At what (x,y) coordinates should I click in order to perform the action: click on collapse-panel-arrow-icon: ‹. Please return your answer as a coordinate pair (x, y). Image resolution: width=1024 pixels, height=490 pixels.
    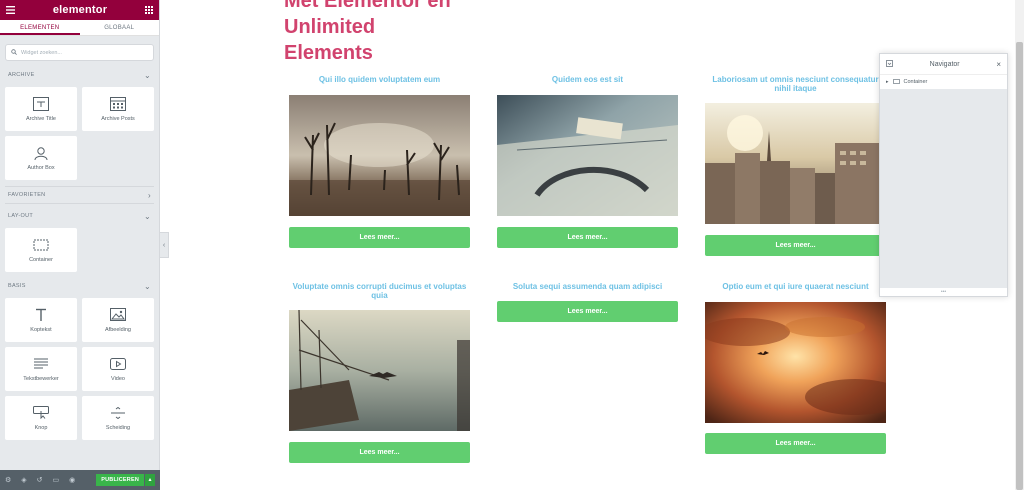
    Looking at the image, I should click on (164, 245).